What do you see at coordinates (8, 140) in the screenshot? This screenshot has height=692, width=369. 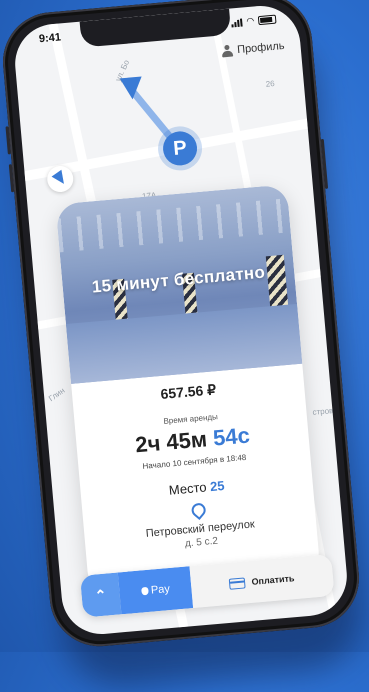 I see `volume-up-button` at bounding box center [8, 140].